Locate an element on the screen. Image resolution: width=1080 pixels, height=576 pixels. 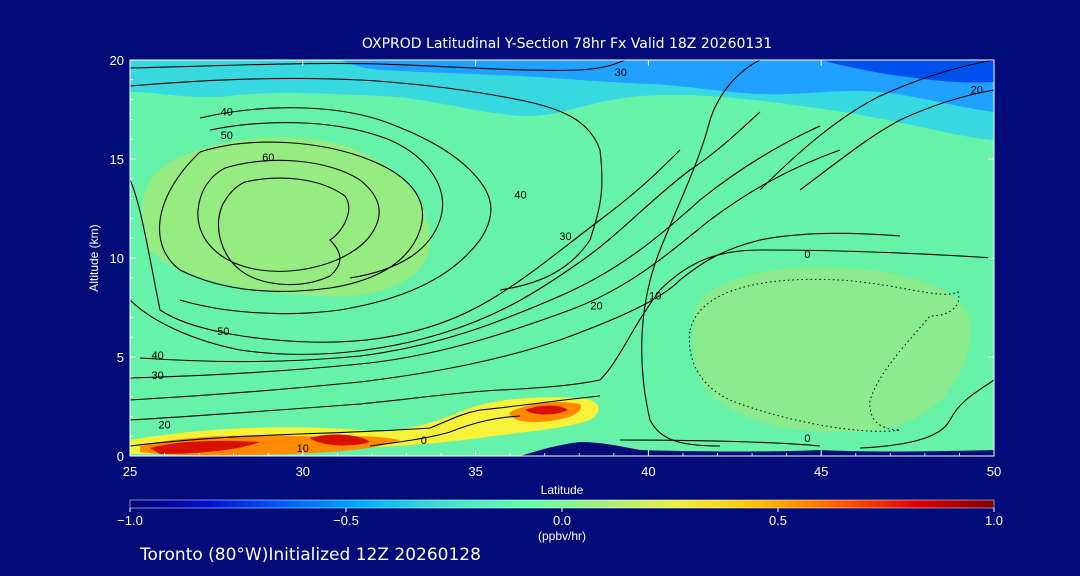
colorbar-ticks: −1.0 −0.5 0.0 0.5 1.0 is located at coordinates (560, 518).